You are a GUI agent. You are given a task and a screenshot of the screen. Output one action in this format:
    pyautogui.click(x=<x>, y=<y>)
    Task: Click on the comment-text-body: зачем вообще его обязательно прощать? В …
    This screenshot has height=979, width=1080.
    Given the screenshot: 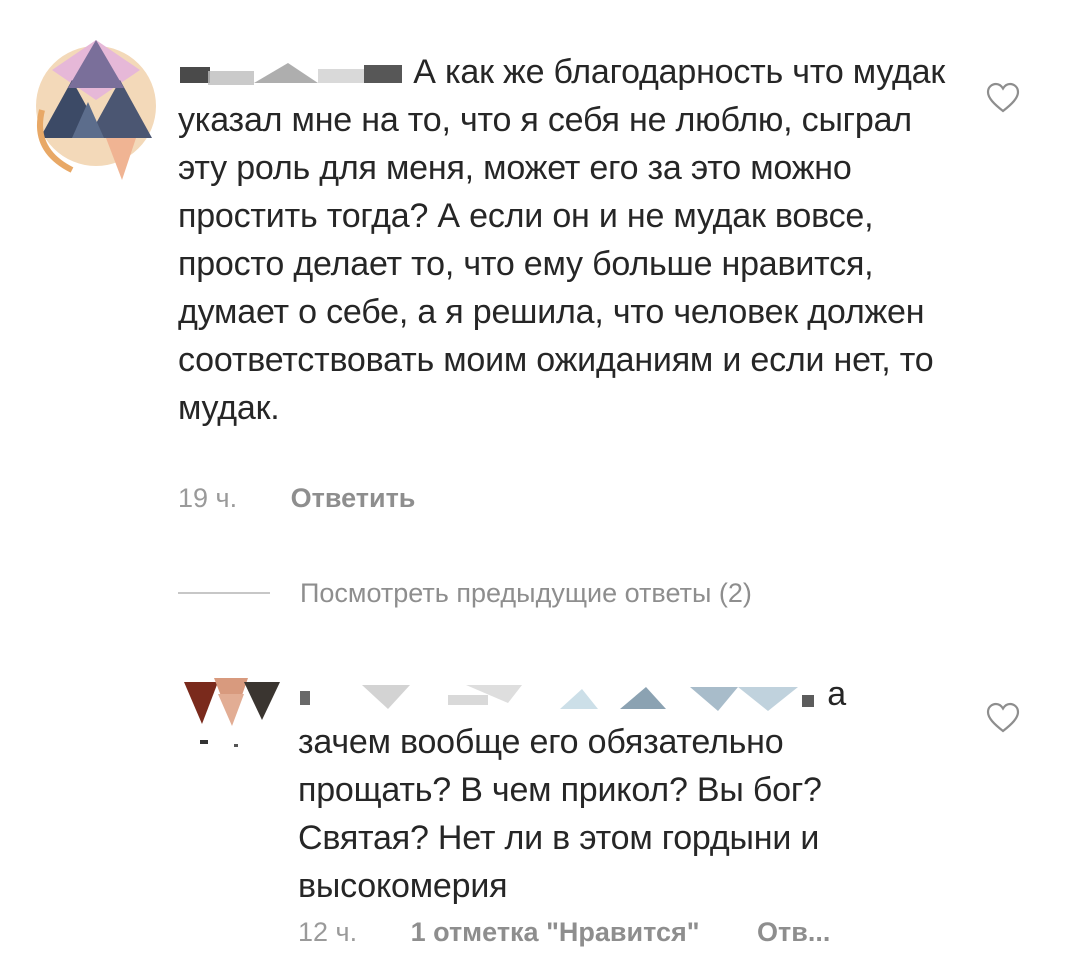 What is the action you would take?
    pyautogui.click(x=560, y=814)
    